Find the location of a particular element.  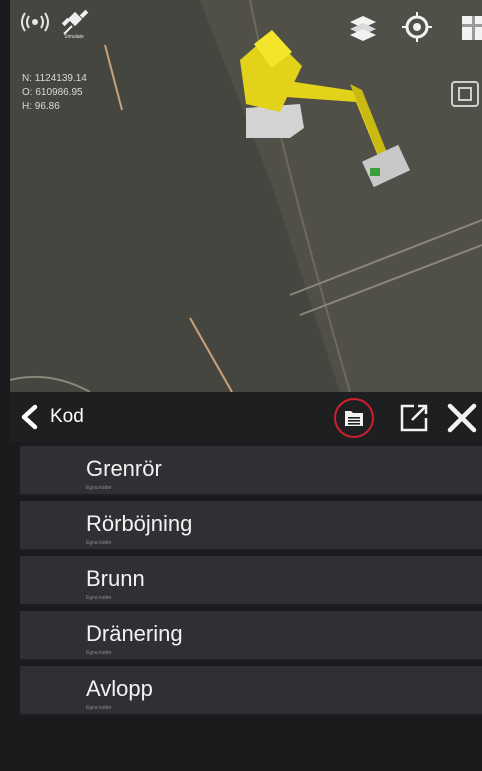

coordinates-readout: N: 1124139.14 O: 610986.95 H: 96.86 is located at coordinates (54, 93).